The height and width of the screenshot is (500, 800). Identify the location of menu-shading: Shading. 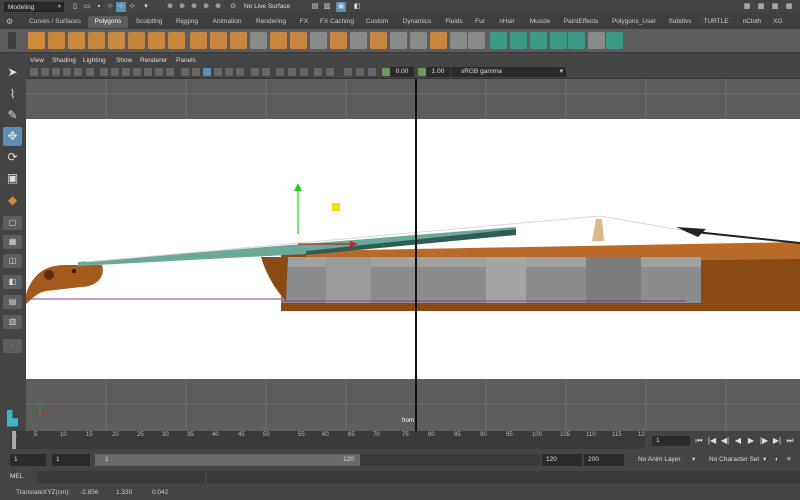
(64, 60).